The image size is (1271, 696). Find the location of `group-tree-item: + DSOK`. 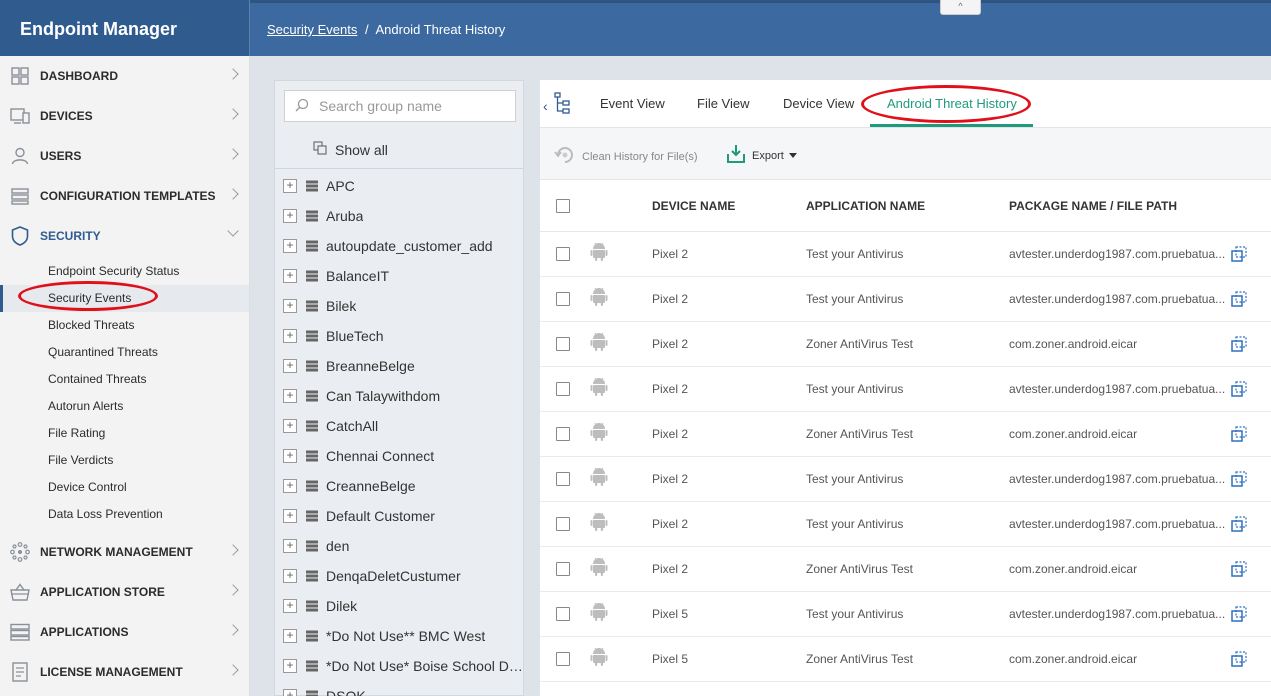

group-tree-item: + DSOK is located at coordinates (399, 688).